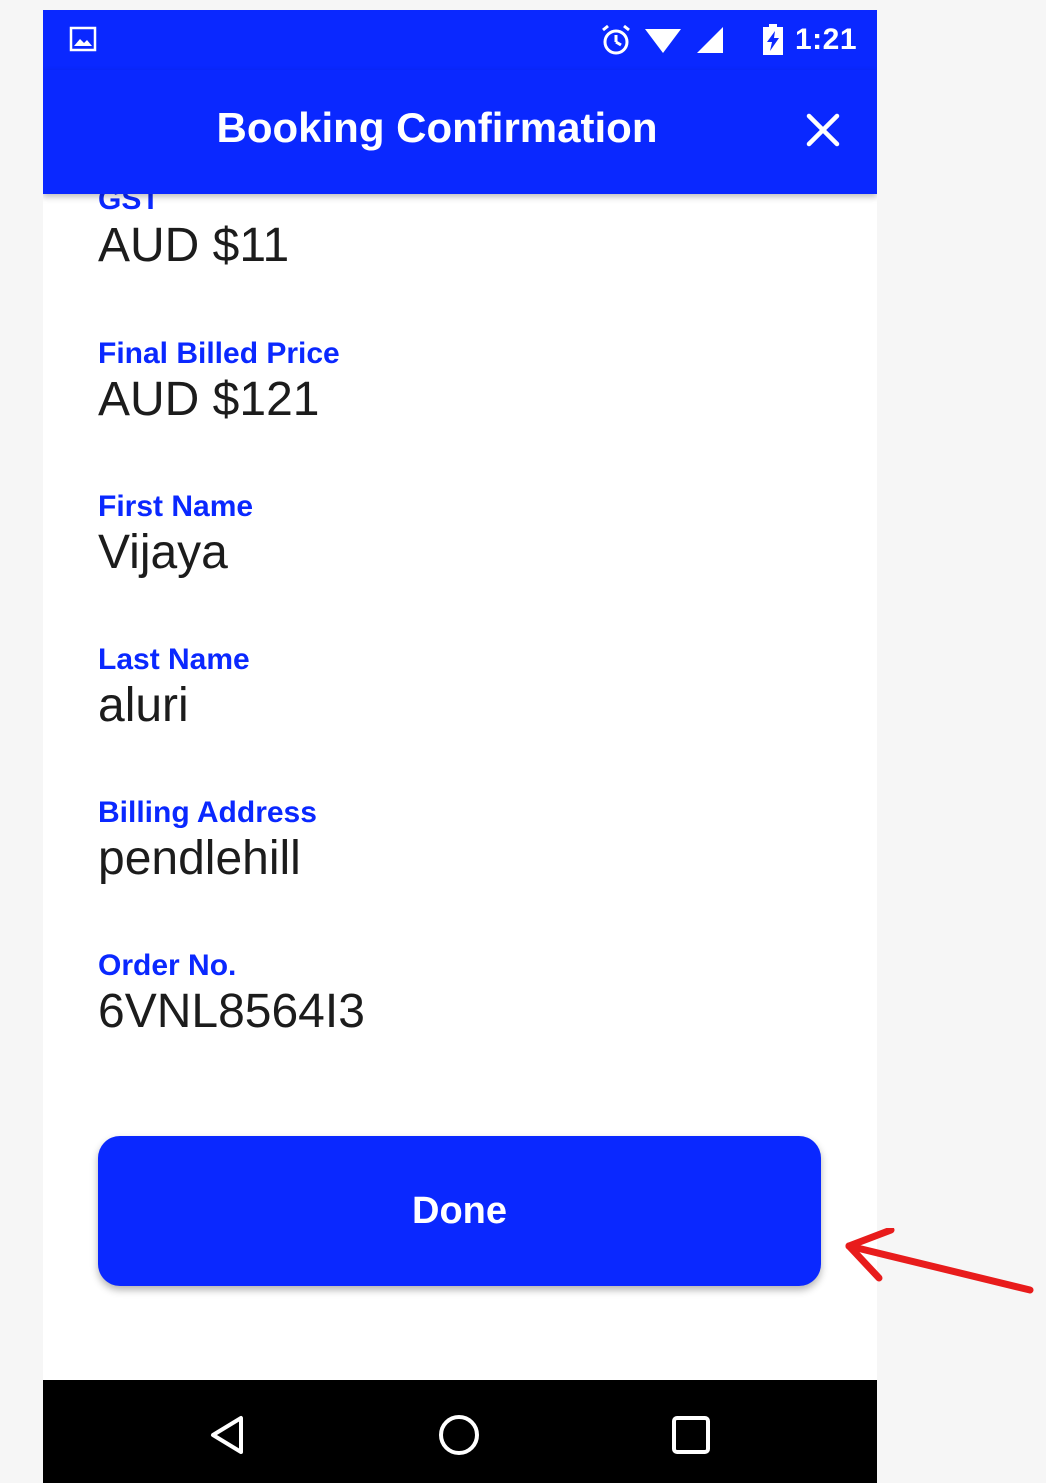 Image resolution: width=1046 pixels, height=1483 pixels. Describe the element at coordinates (459, 1435) in the screenshot. I see `home-icon` at that location.